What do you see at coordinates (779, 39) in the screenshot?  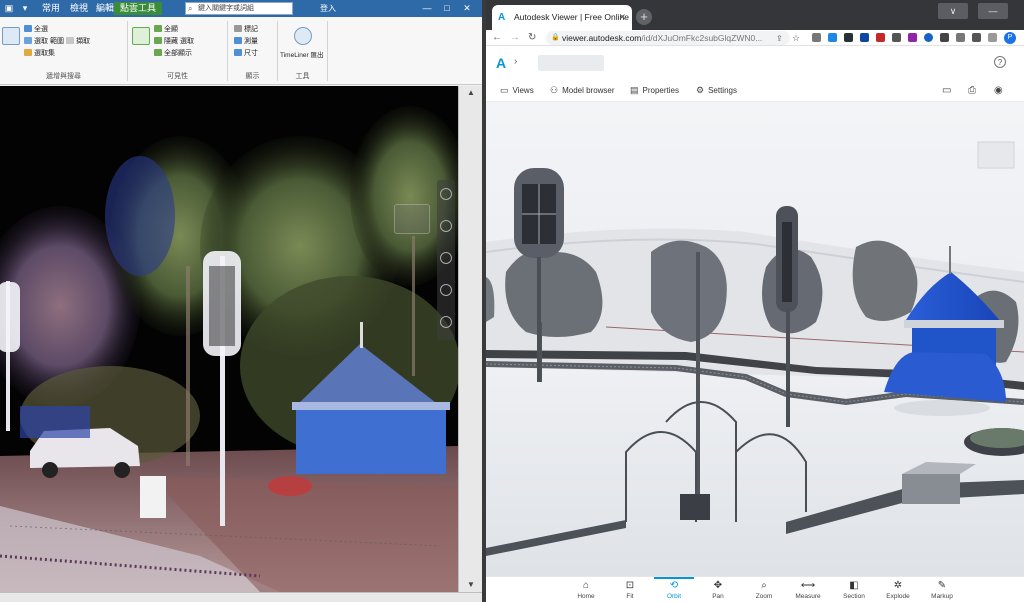 I see `share-icon: ⇪` at bounding box center [779, 39].